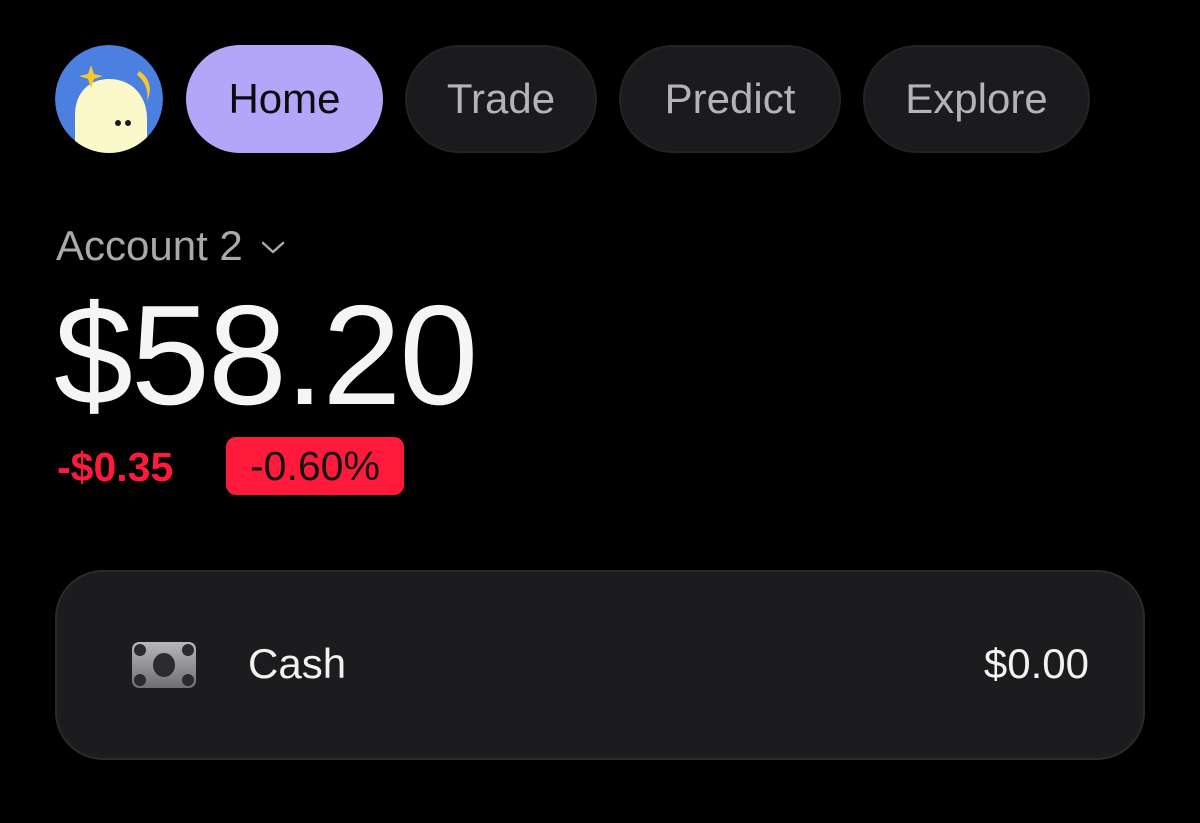 This screenshot has height=823, width=1200. What do you see at coordinates (149, 245) in the screenshot?
I see `account-name: Account 2` at bounding box center [149, 245].